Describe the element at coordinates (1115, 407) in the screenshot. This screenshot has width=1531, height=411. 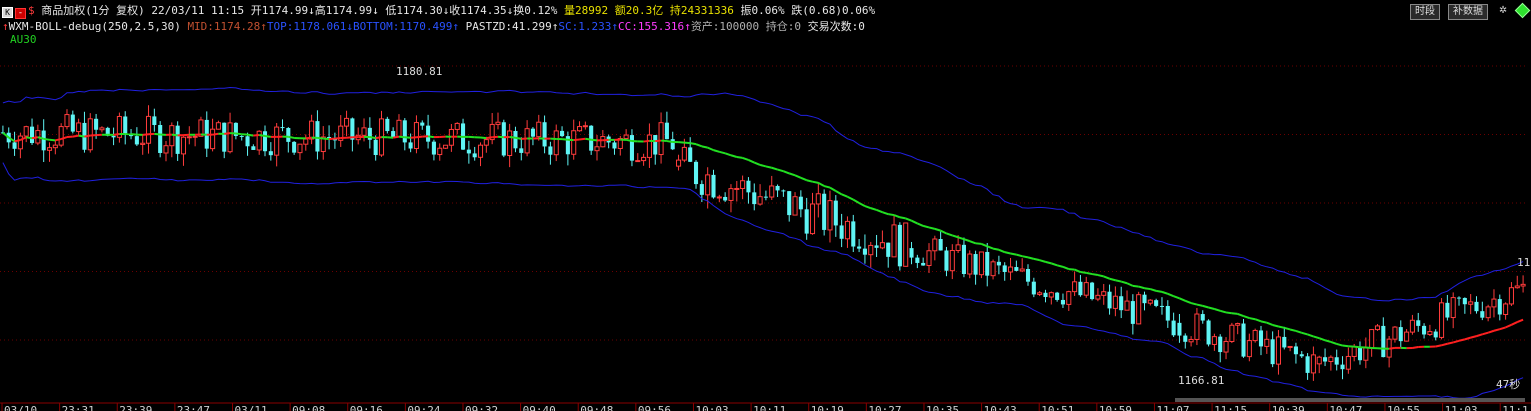
I see `x-tick-label: 10:59` at that location.